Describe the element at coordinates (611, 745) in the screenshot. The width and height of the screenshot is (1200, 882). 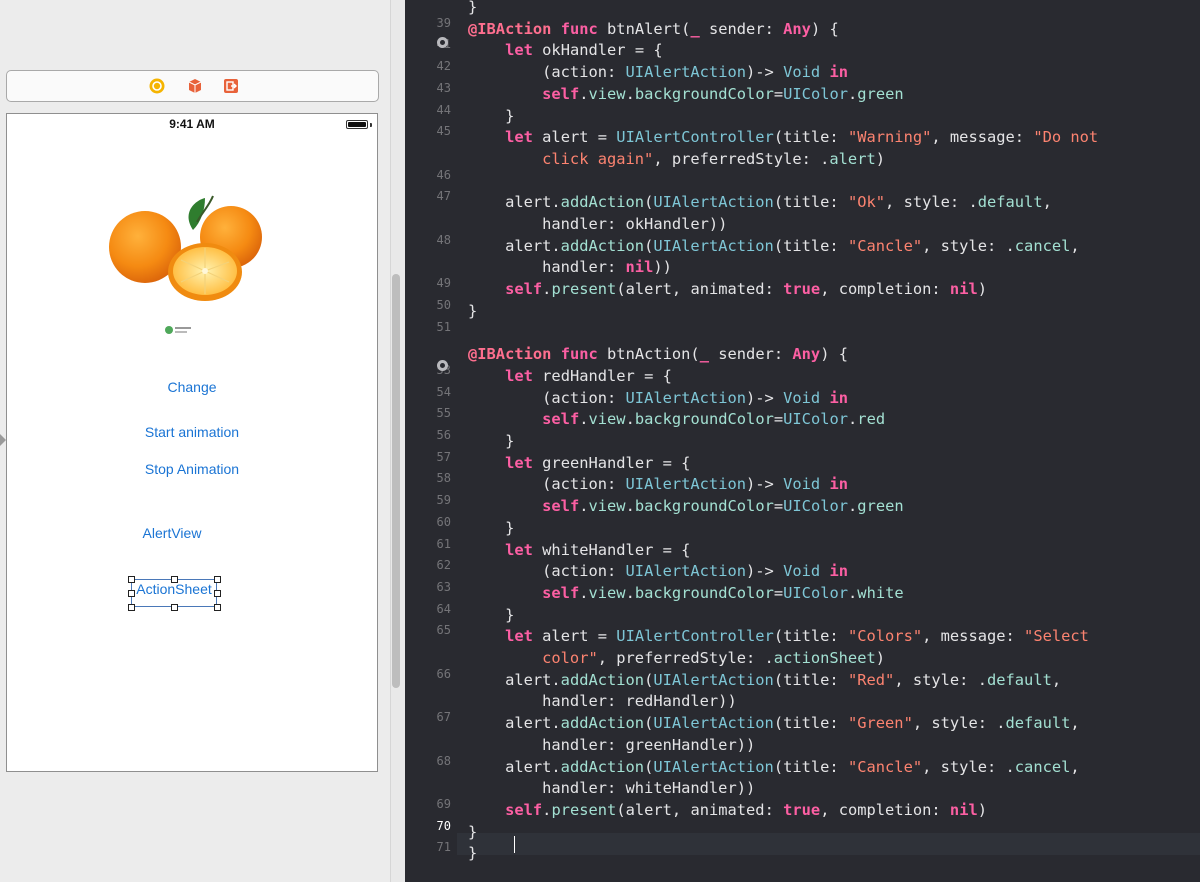
I see `code-line: handler: greenHandler))` at that location.